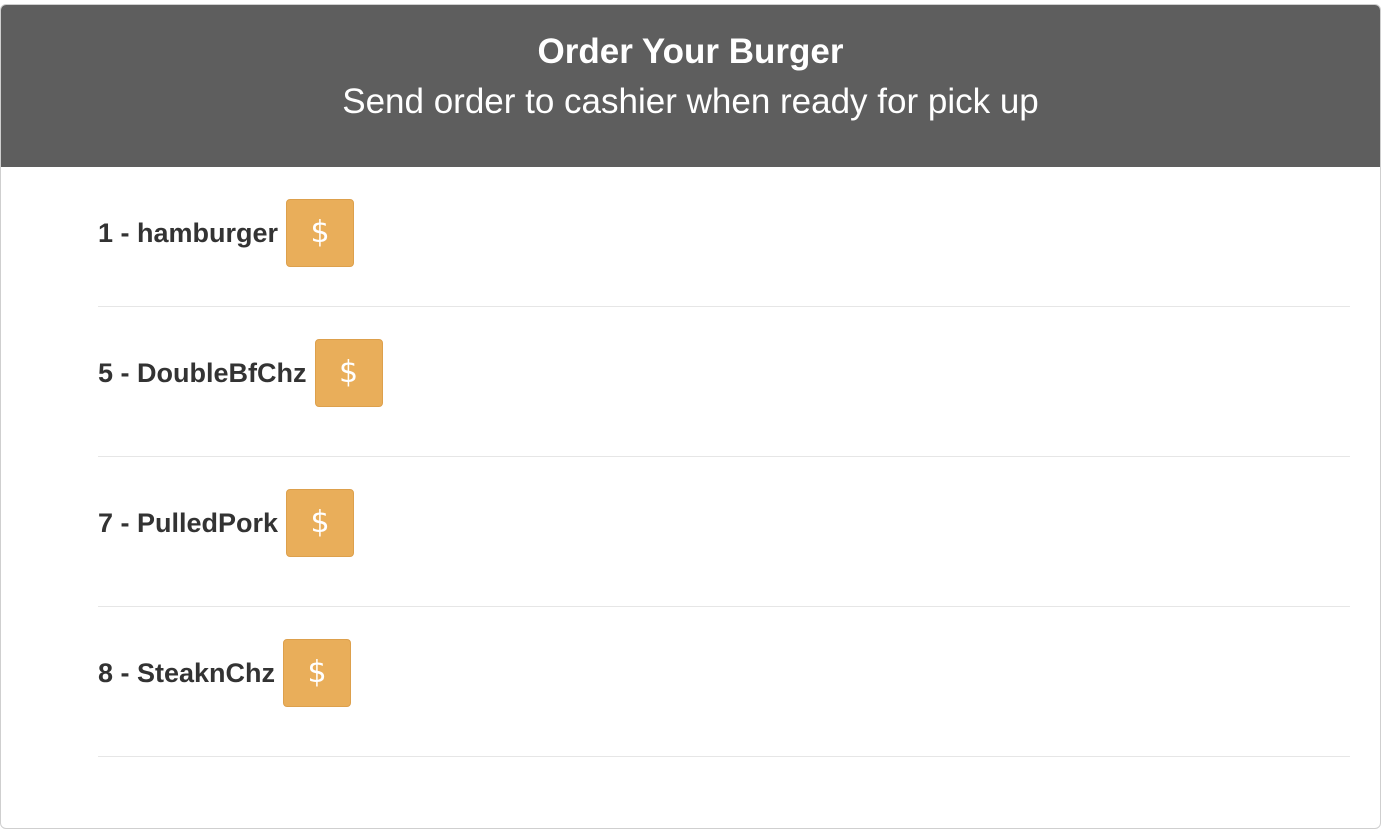 Image resolution: width=1394 pixels, height=830 pixels. I want to click on order-label: 8 - SteaknChz, so click(187, 673).